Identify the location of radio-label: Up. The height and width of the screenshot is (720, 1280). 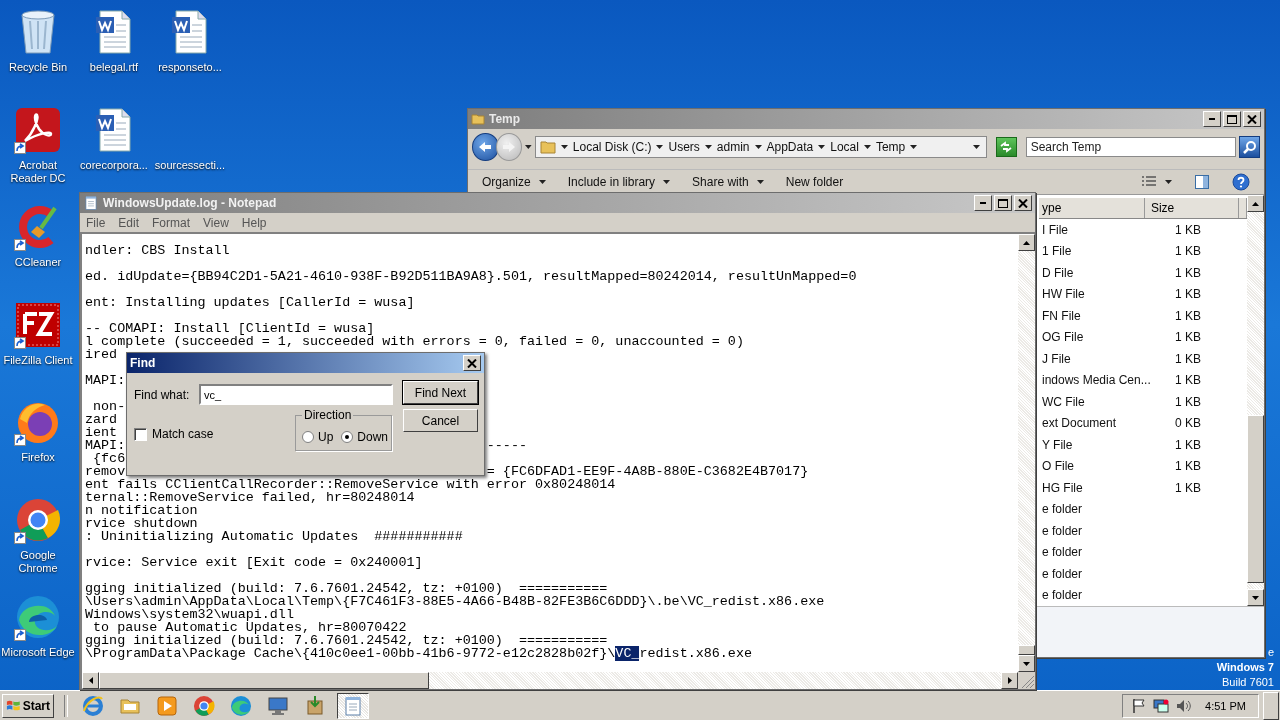
(326, 437).